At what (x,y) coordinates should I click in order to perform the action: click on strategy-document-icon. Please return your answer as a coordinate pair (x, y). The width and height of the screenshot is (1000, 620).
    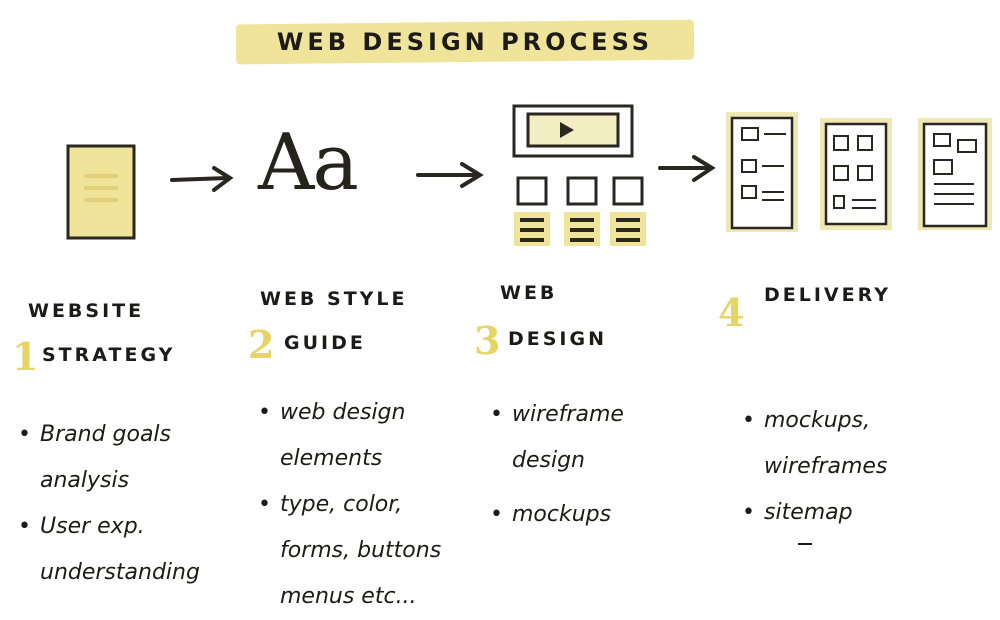
    Looking at the image, I should click on (101, 192).